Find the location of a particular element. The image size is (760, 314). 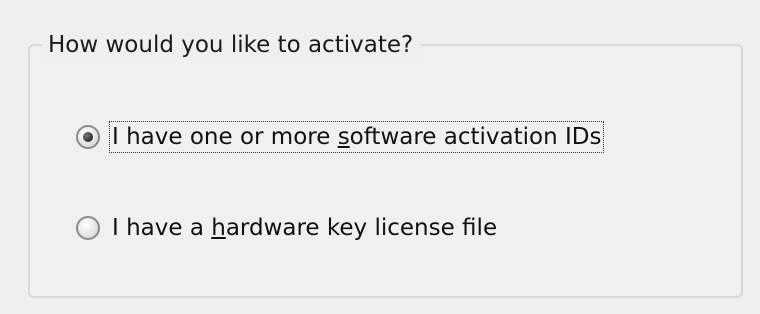

groupbox-title: How would you like to activate? is located at coordinates (232, 45).